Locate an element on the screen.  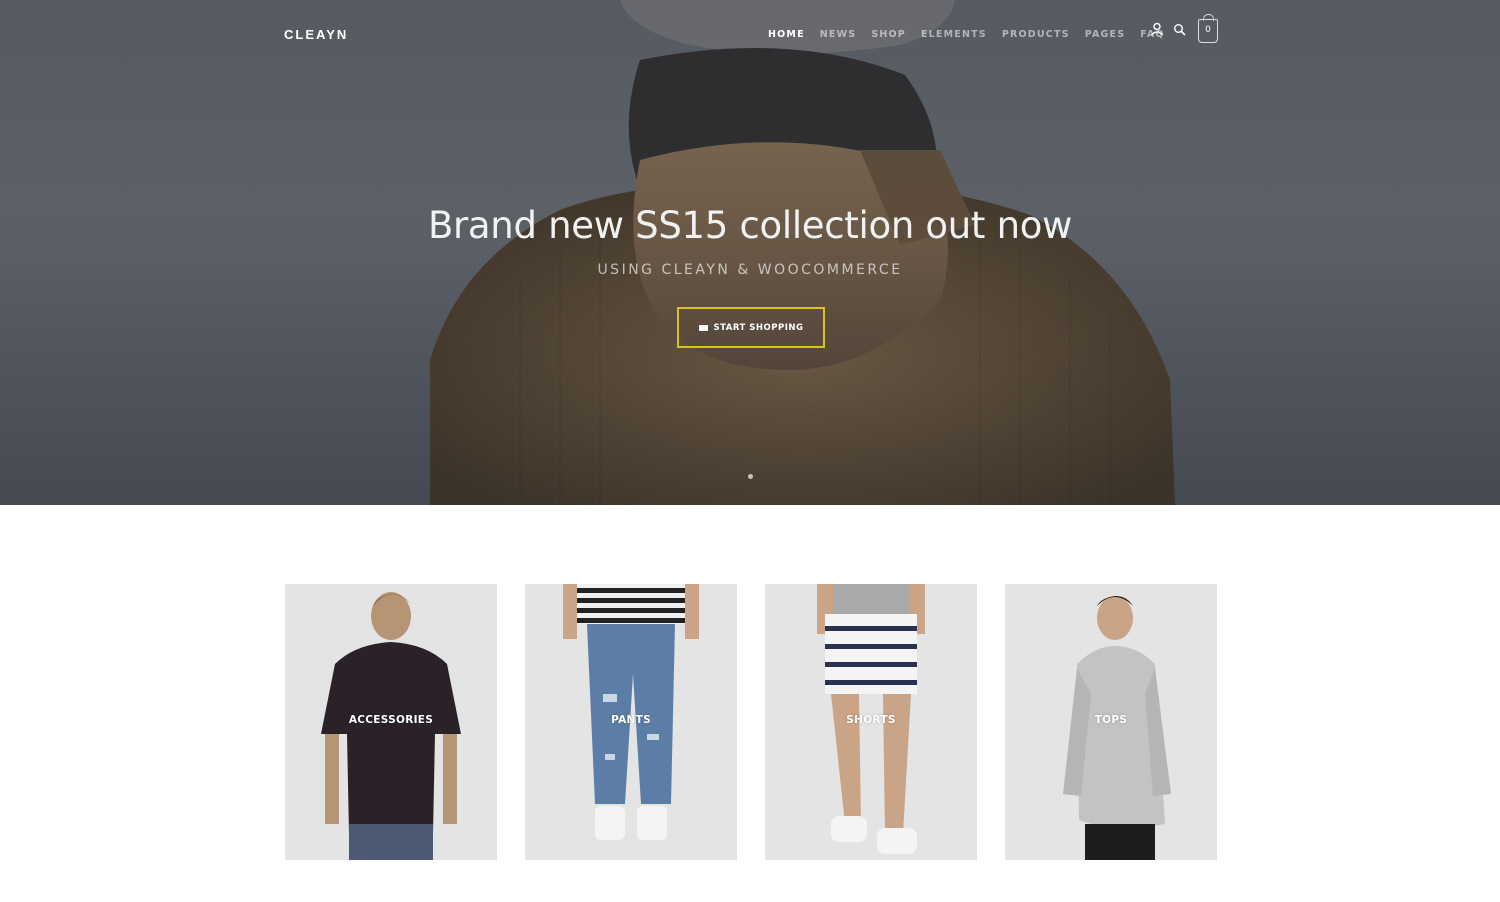
cart-icon: 0 is located at coordinates (1208, 28).